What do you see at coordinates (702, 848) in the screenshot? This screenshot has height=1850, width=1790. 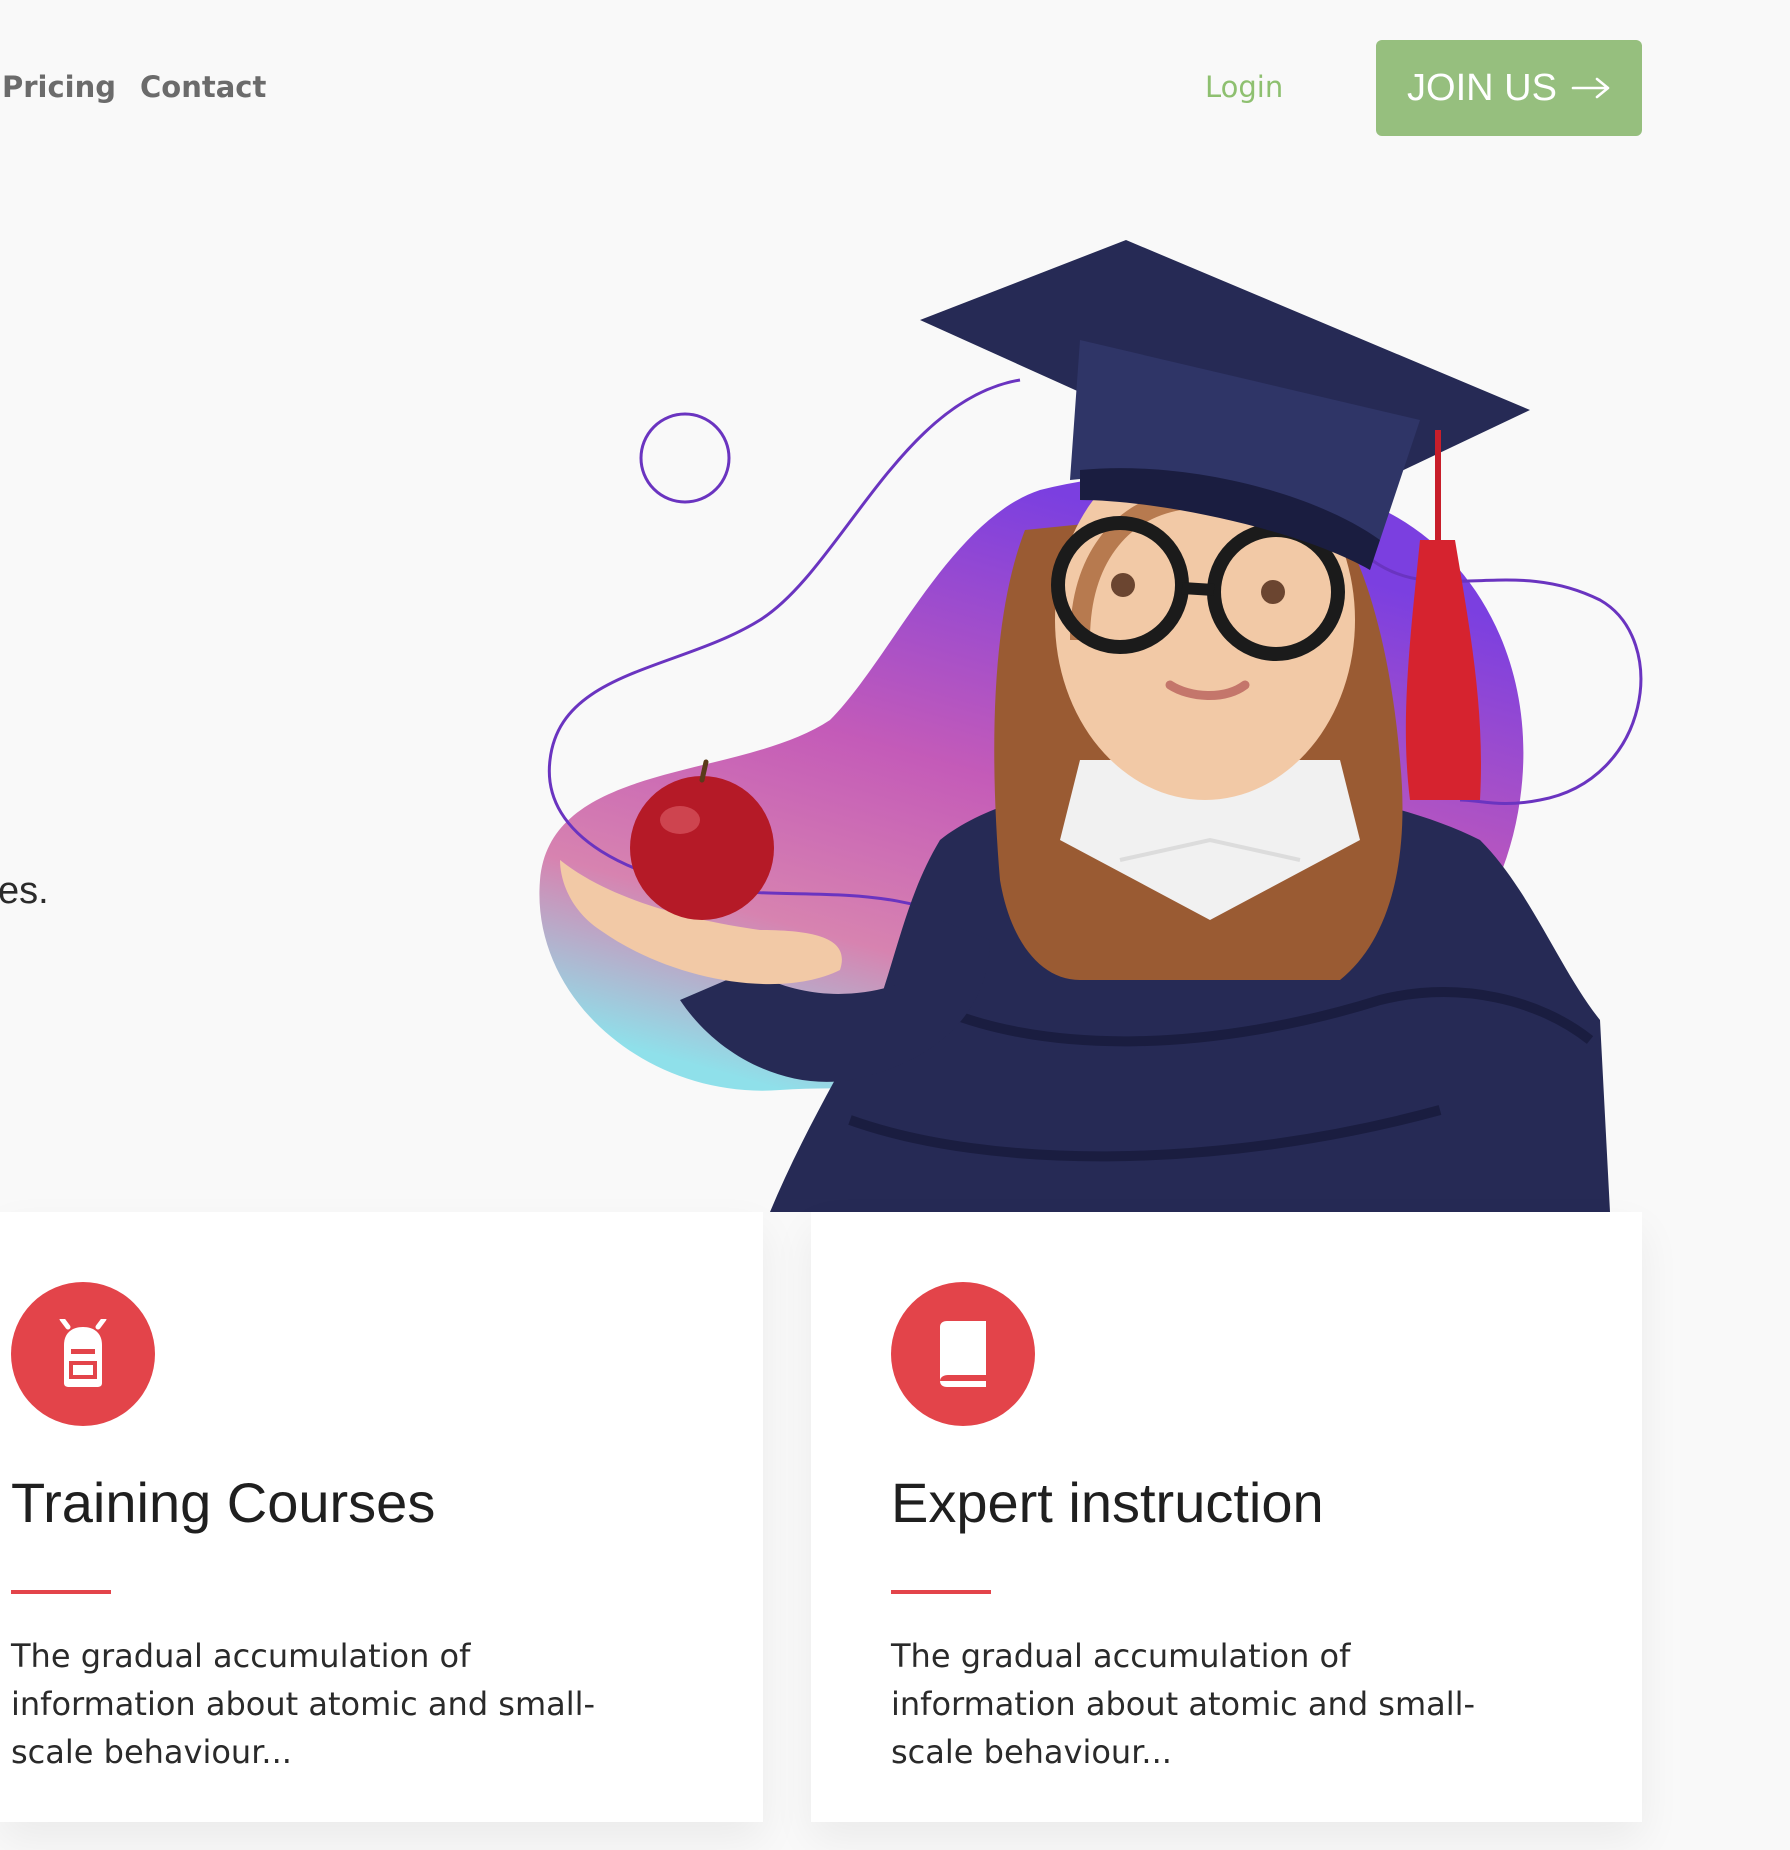 I see `red-apple` at bounding box center [702, 848].